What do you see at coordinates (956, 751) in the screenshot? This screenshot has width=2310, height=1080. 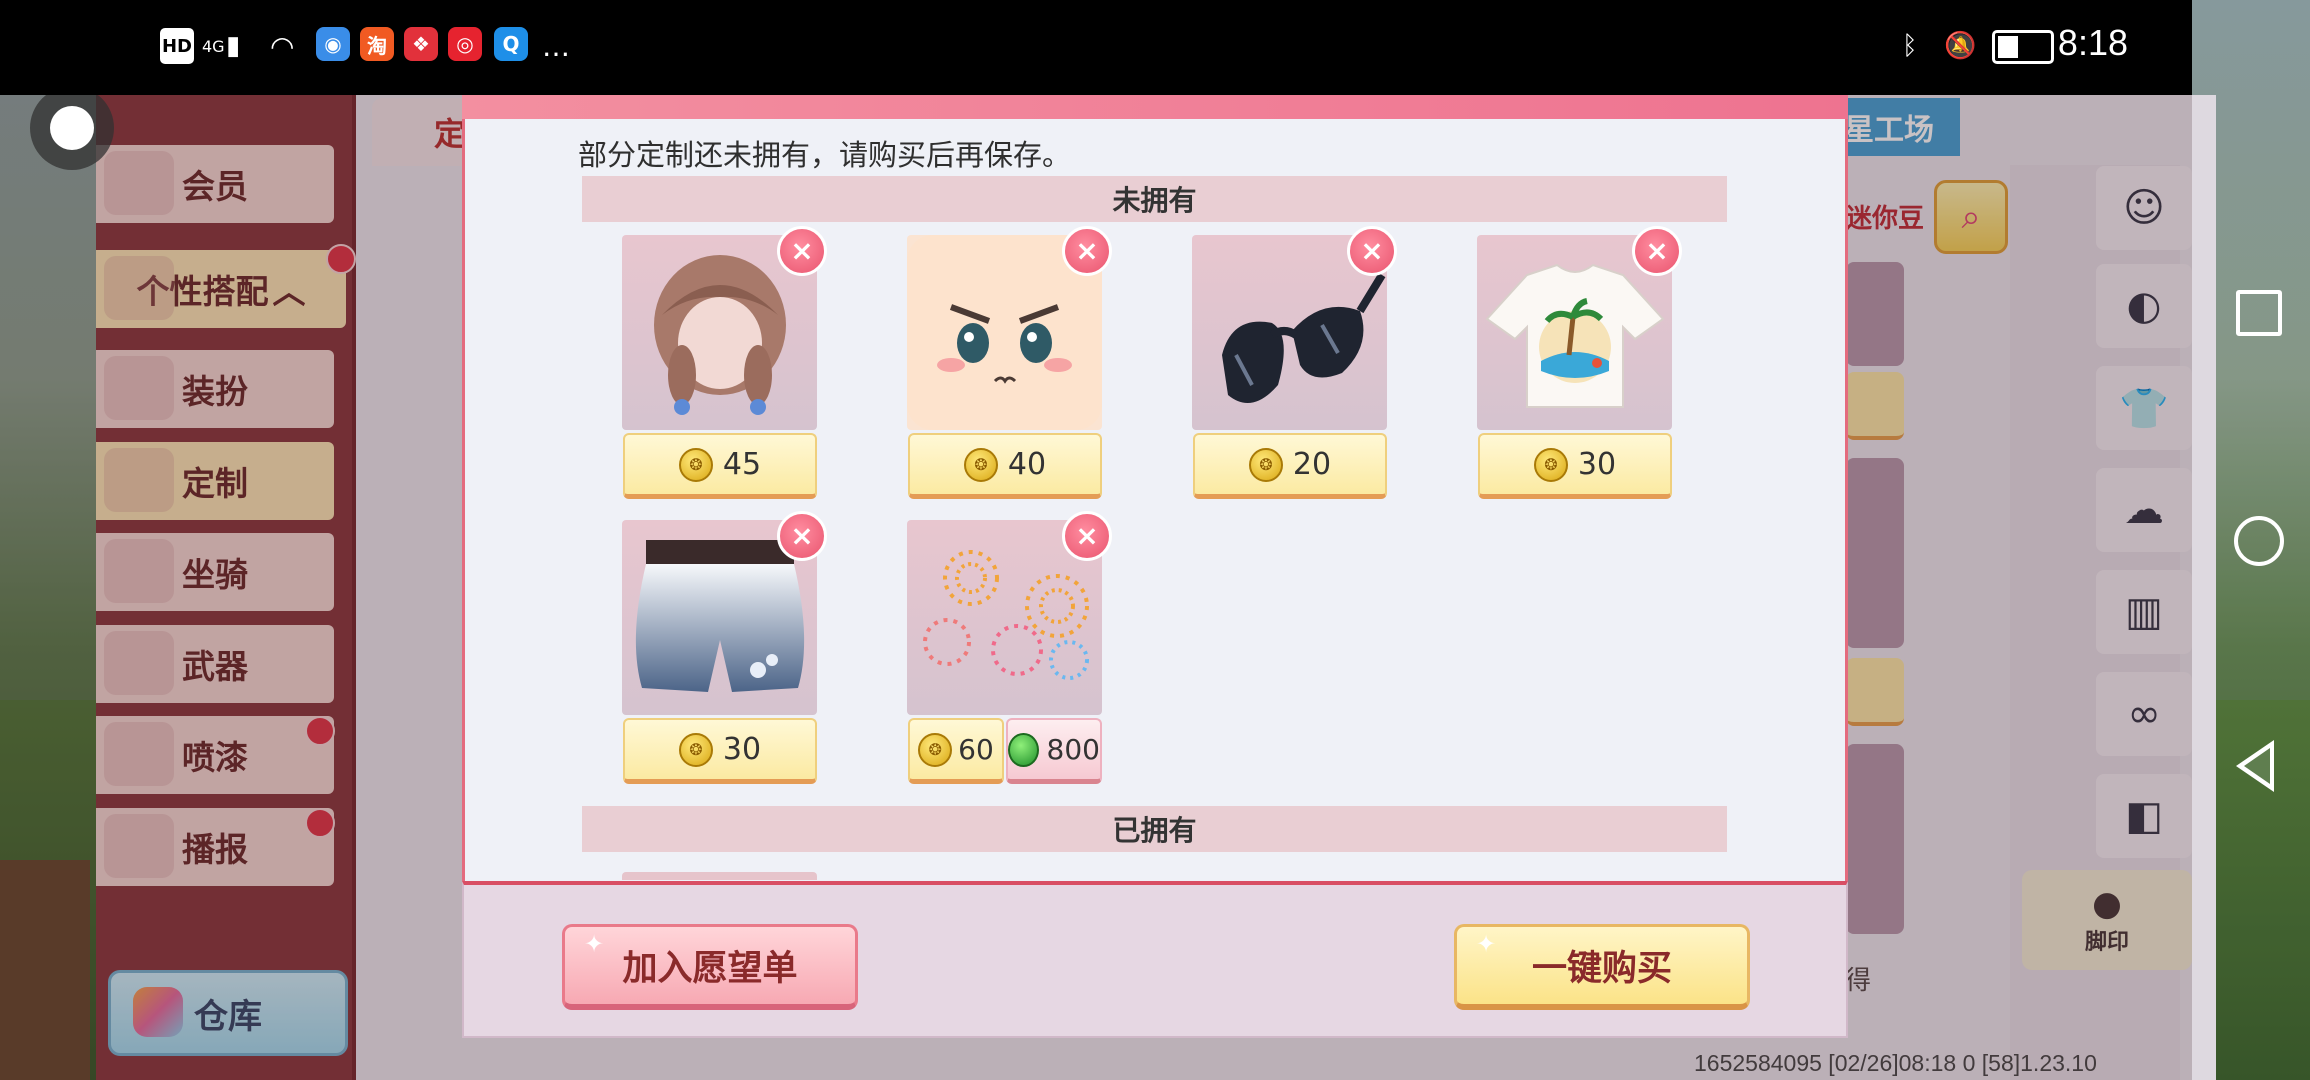 I see `price-button-coin: ❂ 60` at bounding box center [956, 751].